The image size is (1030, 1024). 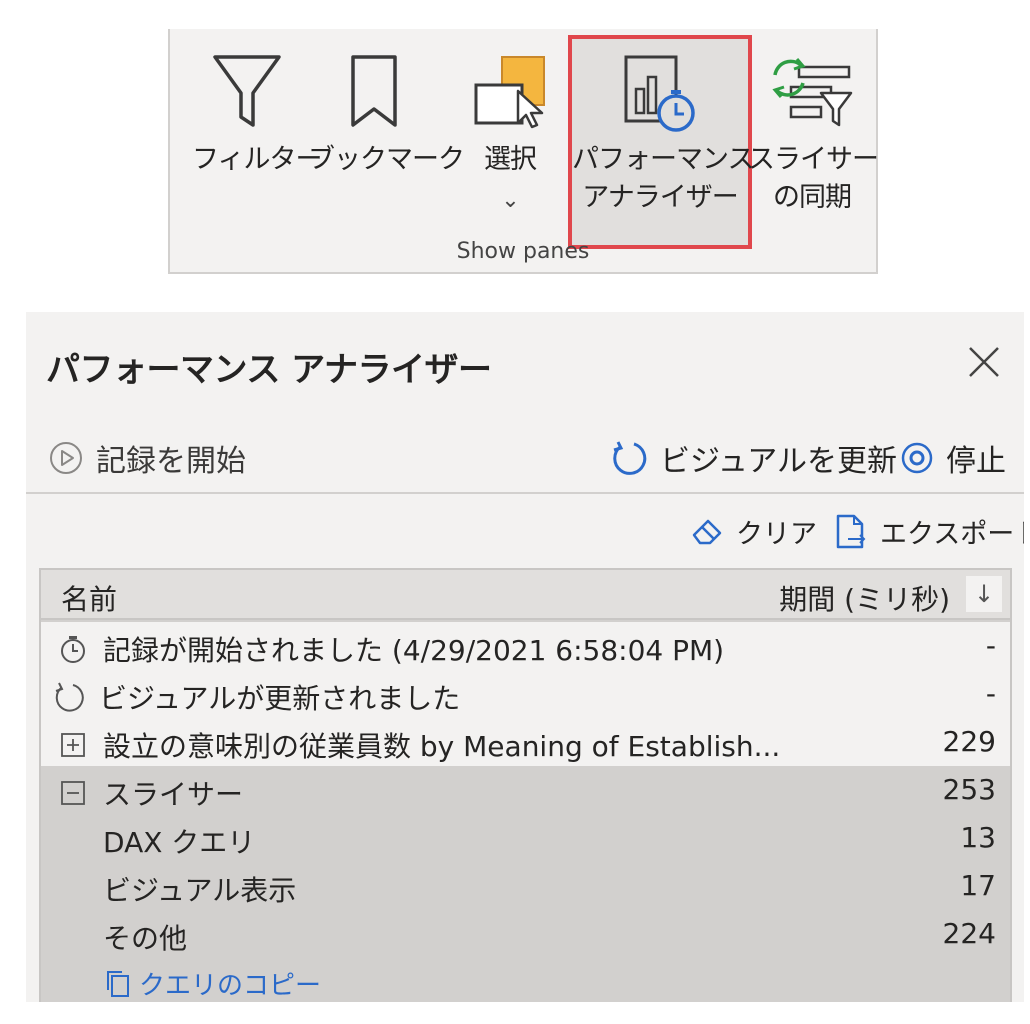 I want to click on column-header-duration: 期間 (ミリ秒), so click(x=864, y=598).